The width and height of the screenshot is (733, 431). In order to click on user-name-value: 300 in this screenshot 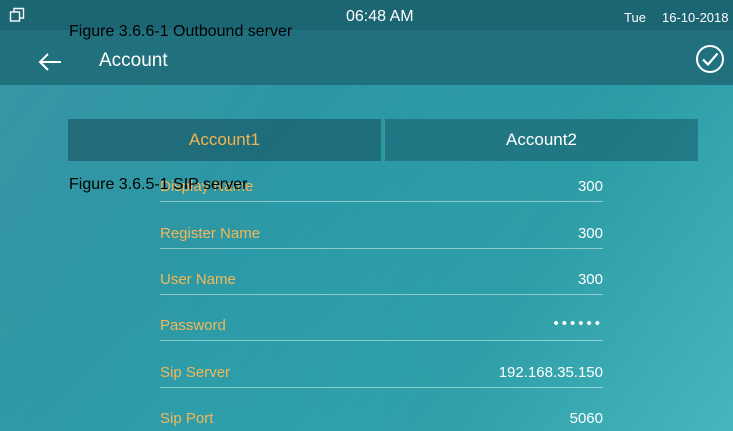, I will do `click(590, 279)`.